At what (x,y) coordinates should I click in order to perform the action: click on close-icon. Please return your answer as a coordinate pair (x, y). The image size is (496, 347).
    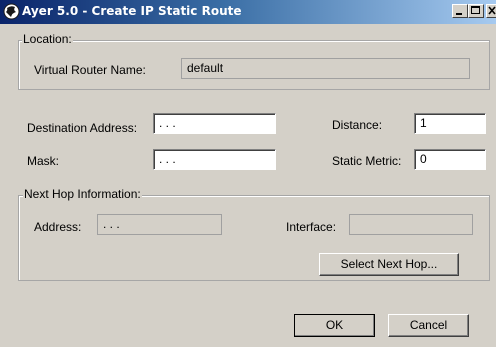
    Looking at the image, I should click on (492, 10).